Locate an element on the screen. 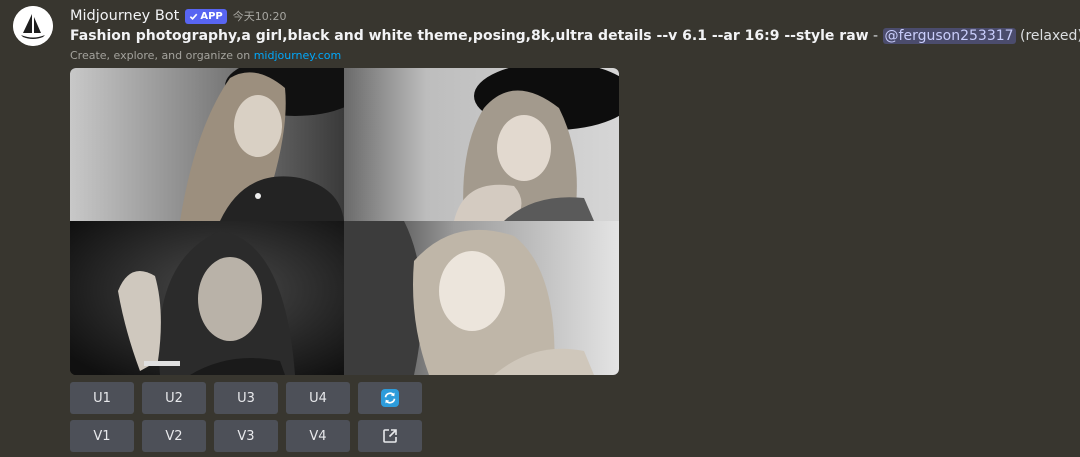 This screenshot has width=1080, height=457. app-badge: APP is located at coordinates (206, 16).